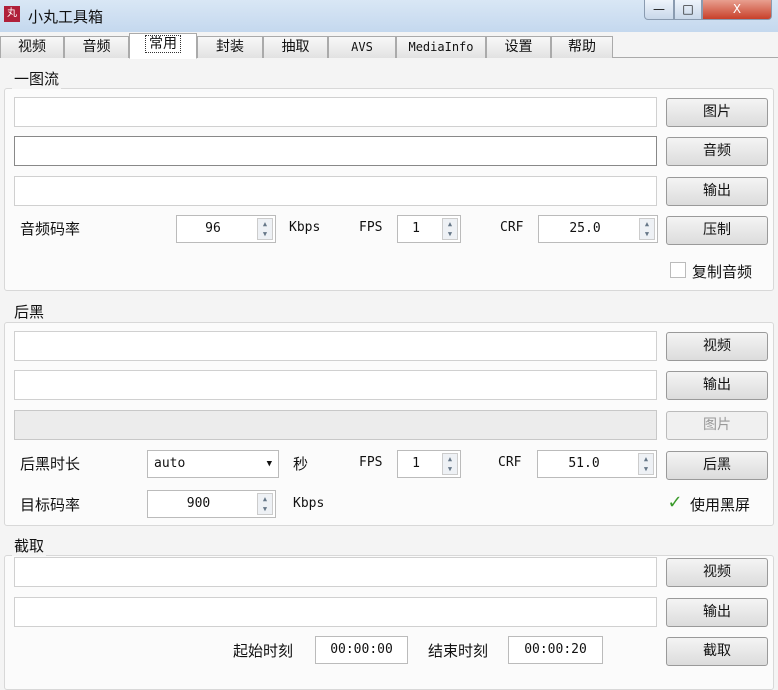 This screenshot has width=778, height=690. What do you see at coordinates (163, 46) in the screenshot?
I see `tab-common: 常用` at bounding box center [163, 46].